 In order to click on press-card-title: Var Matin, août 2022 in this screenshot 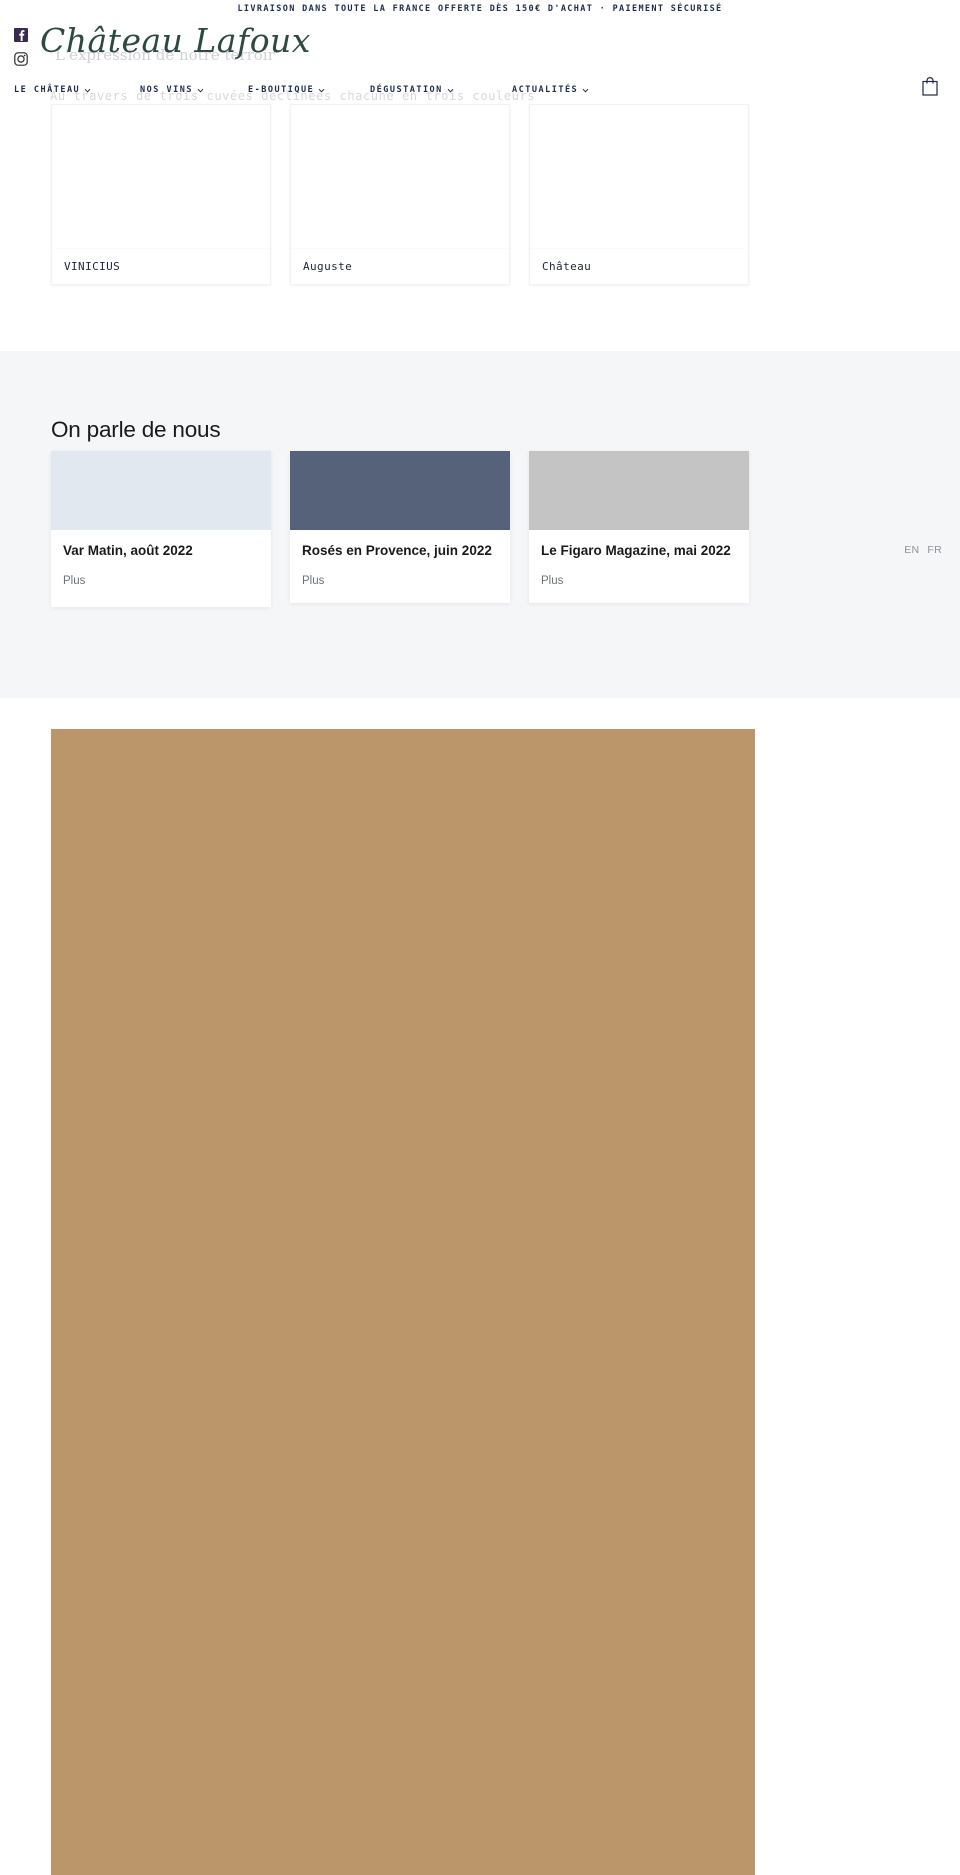, I will do `click(128, 550)`.